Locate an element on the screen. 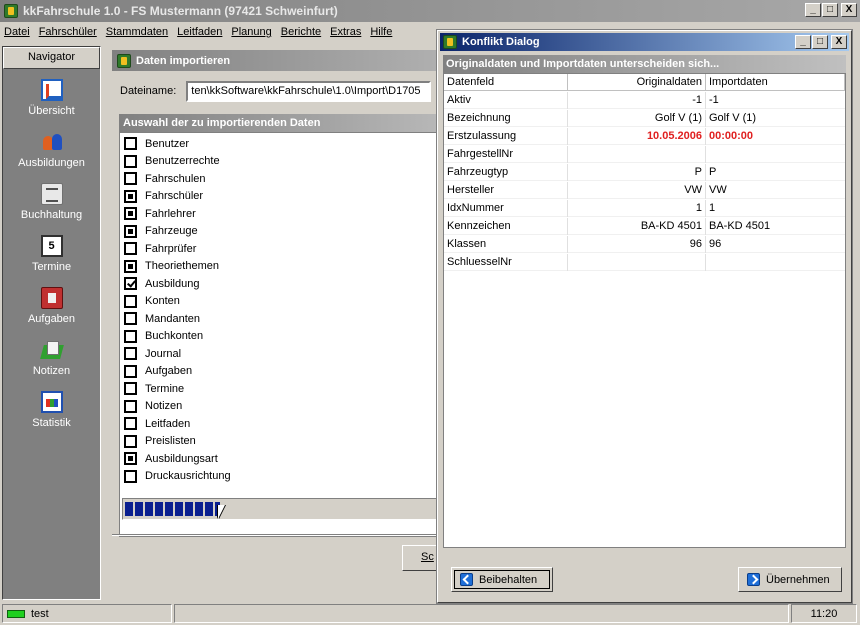 The width and height of the screenshot is (860, 625). nav-item-termine: 5 Termine is located at coordinates (51, 254).